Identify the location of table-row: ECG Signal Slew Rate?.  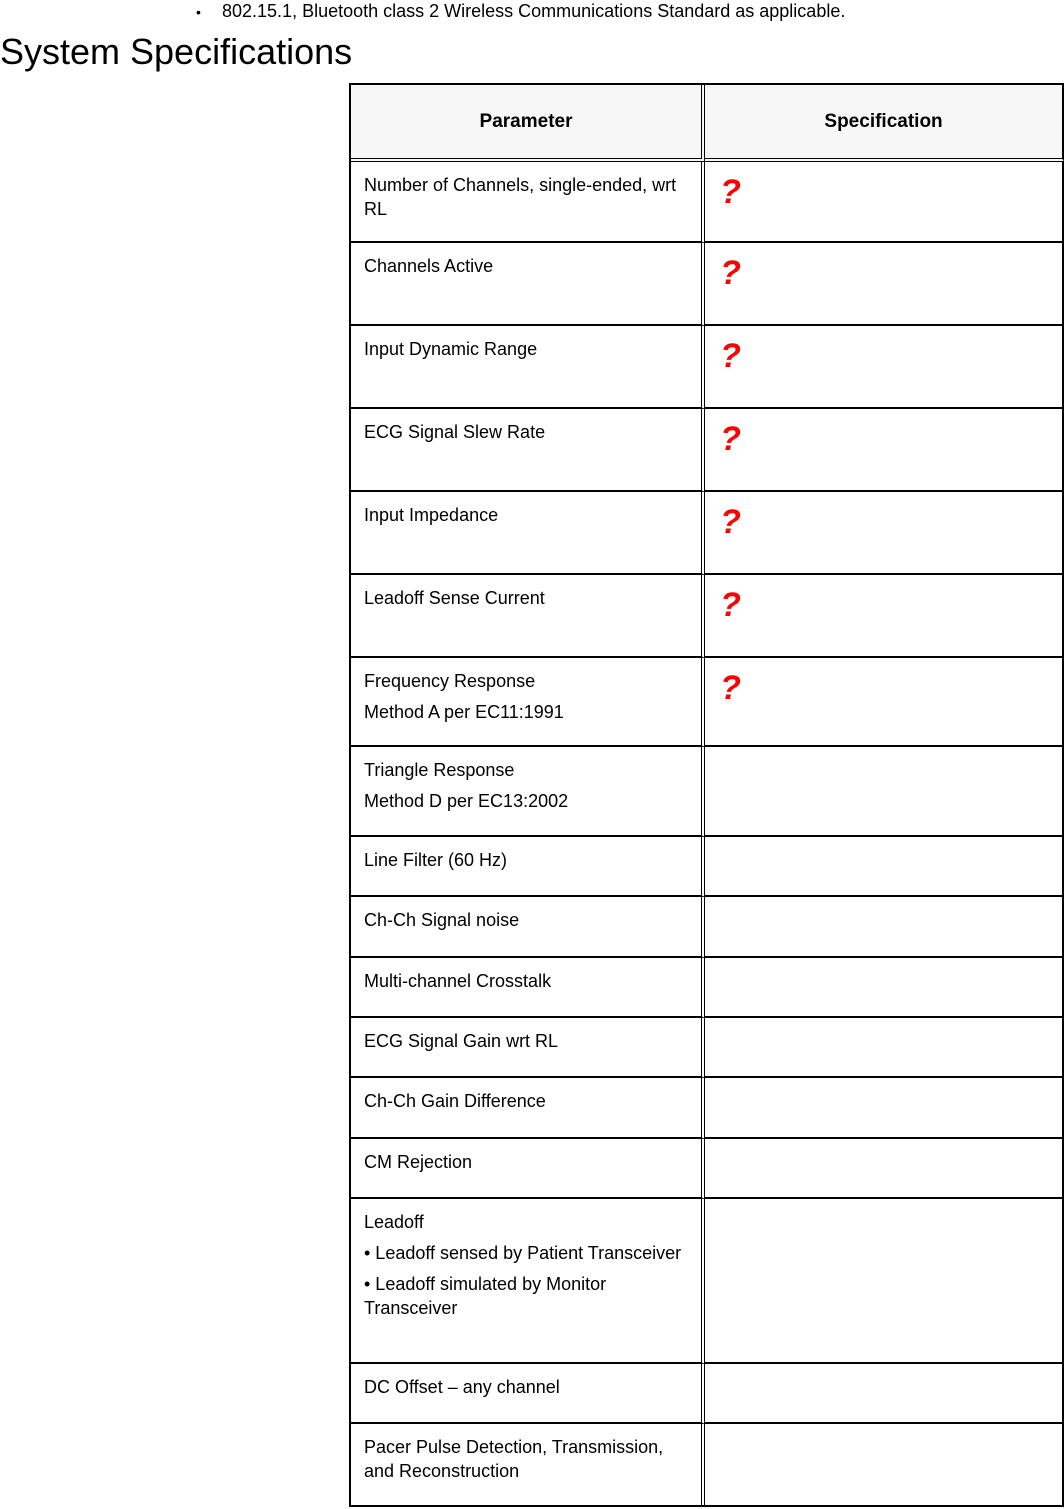
(707, 450).